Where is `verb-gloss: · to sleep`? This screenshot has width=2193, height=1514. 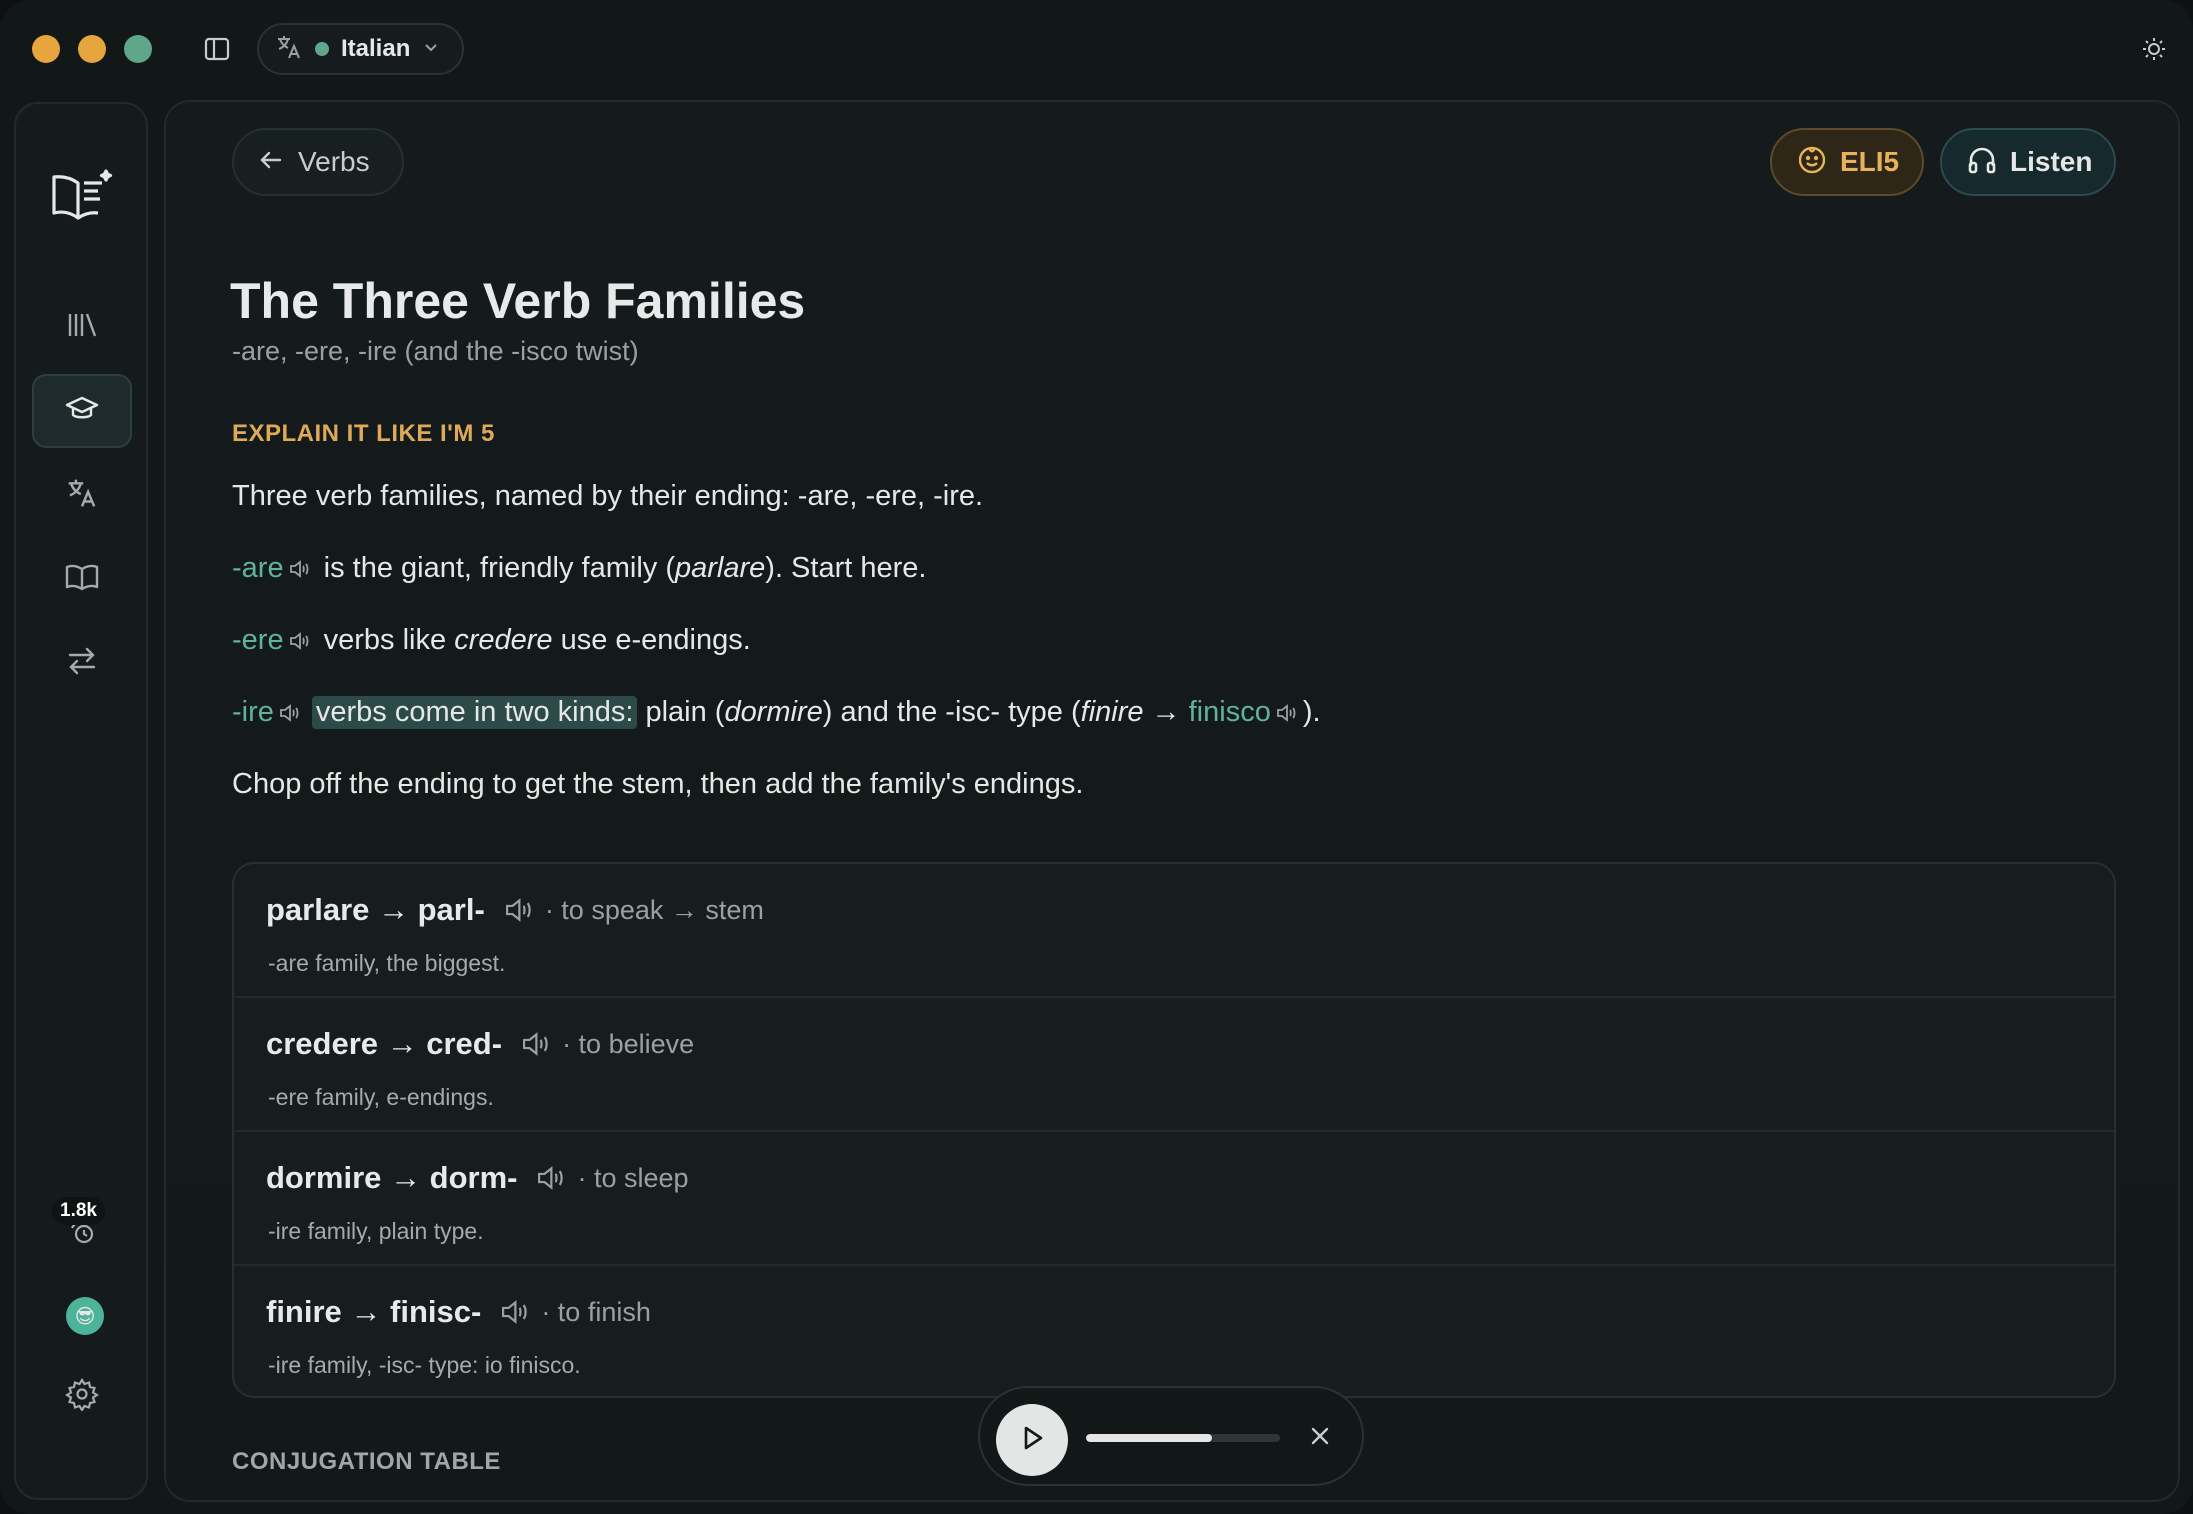
verb-gloss: · to sleep is located at coordinates (633, 1177).